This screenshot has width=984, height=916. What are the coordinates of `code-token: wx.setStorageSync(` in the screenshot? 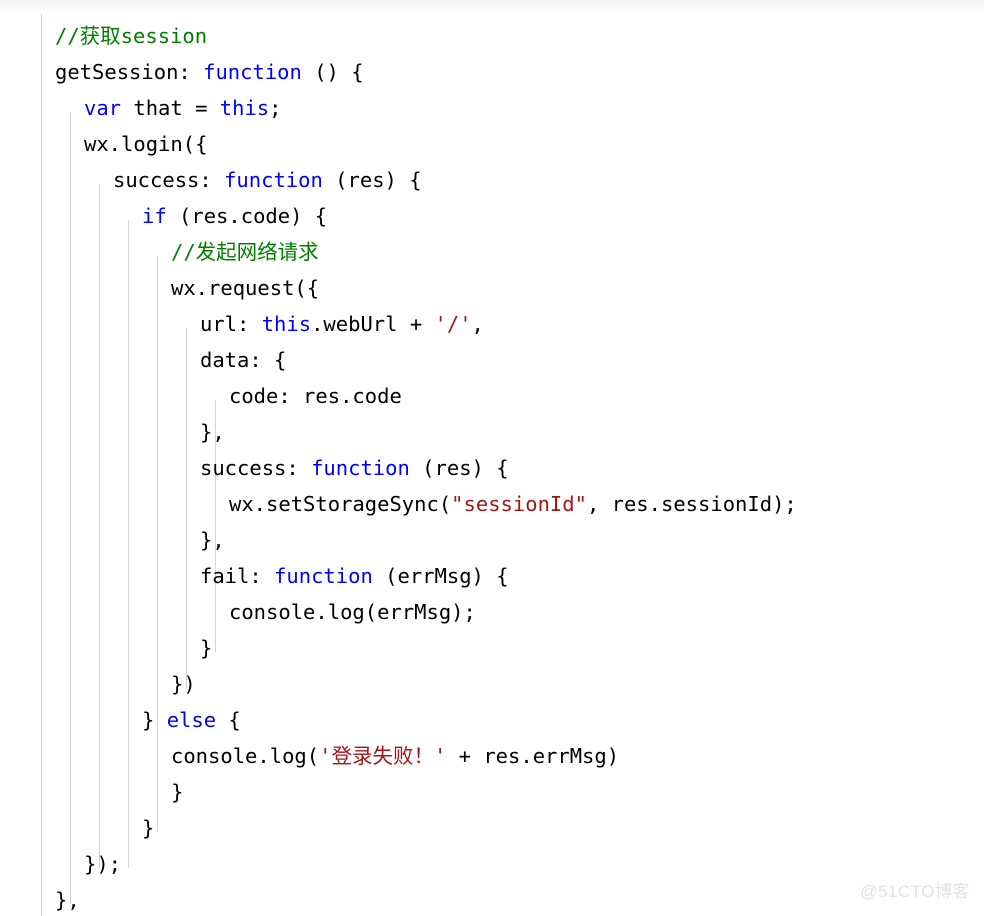 It's located at (340, 504).